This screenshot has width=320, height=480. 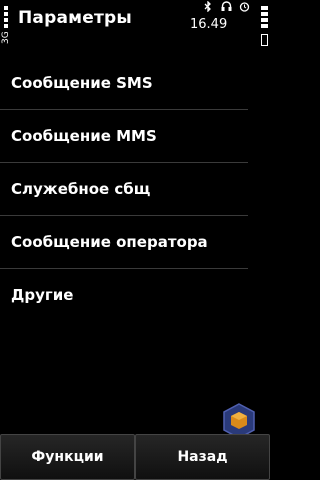 What do you see at coordinates (244, 8) in the screenshot?
I see `alarm-icon` at bounding box center [244, 8].